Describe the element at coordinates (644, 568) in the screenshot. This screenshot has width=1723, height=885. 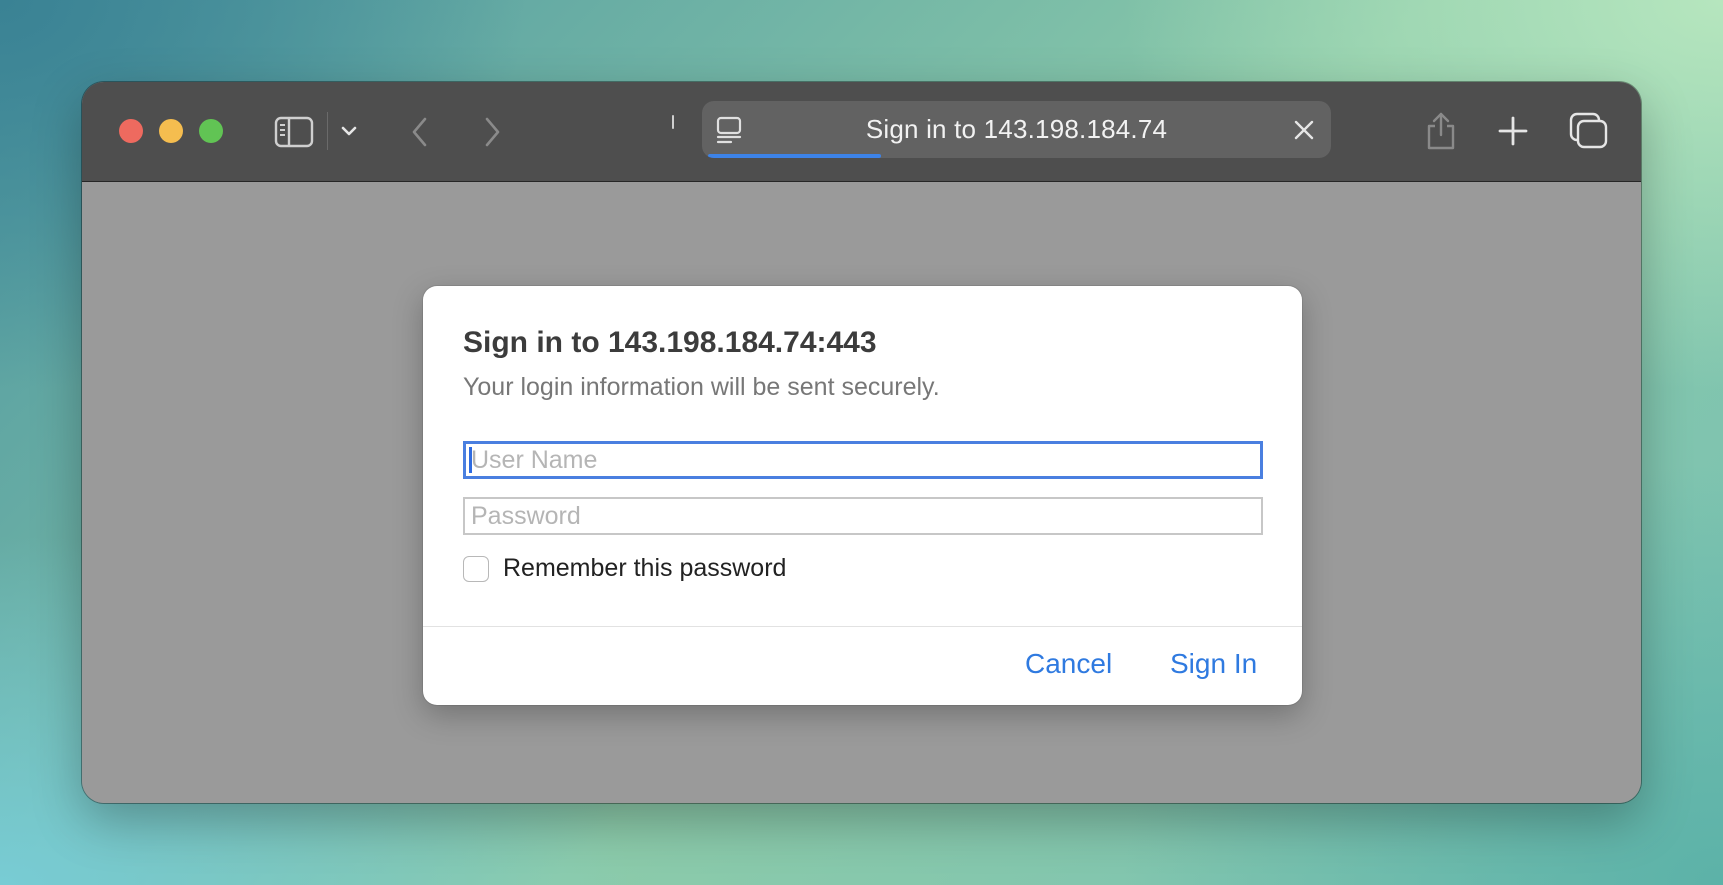
I see `remember-password-label: Remember this password` at that location.